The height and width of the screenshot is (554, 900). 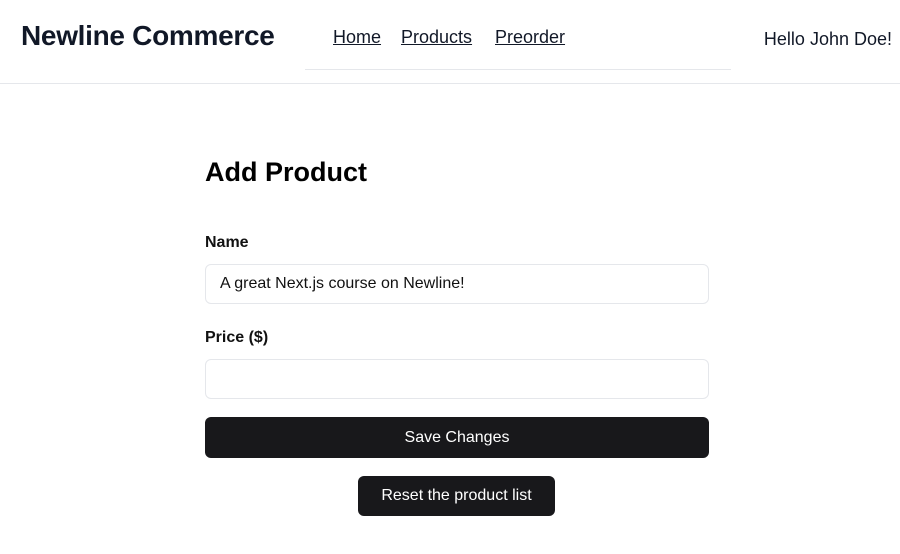 What do you see at coordinates (357, 37) in the screenshot?
I see `nav-home: Home` at bounding box center [357, 37].